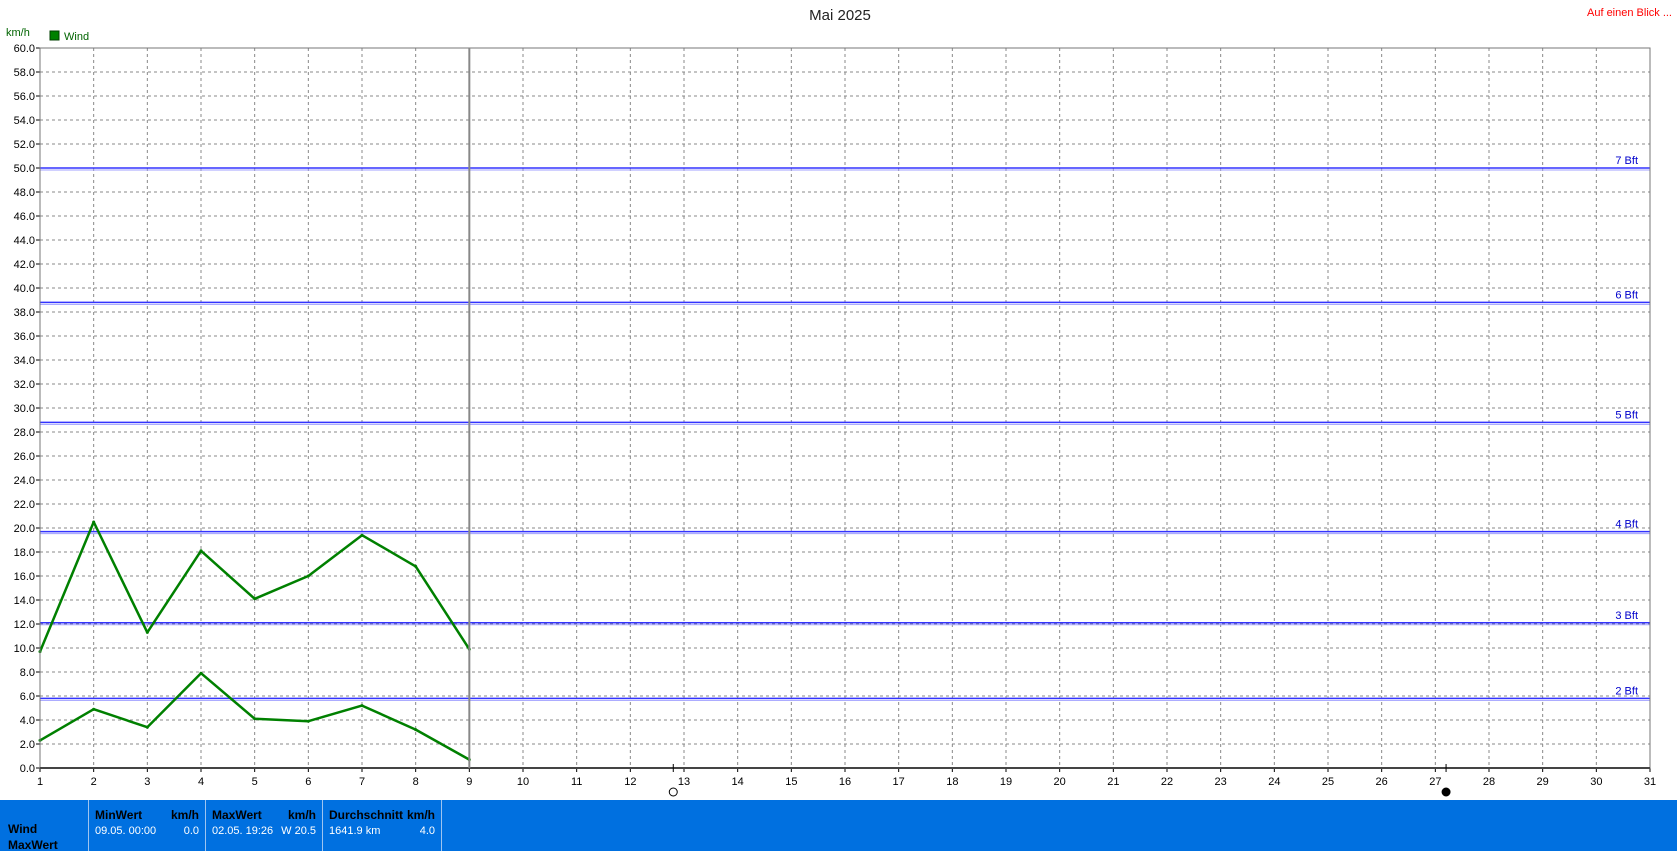 This screenshot has height=852, width=1677. I want to click on beaufort-label: 2 Bft, so click(1626, 691).